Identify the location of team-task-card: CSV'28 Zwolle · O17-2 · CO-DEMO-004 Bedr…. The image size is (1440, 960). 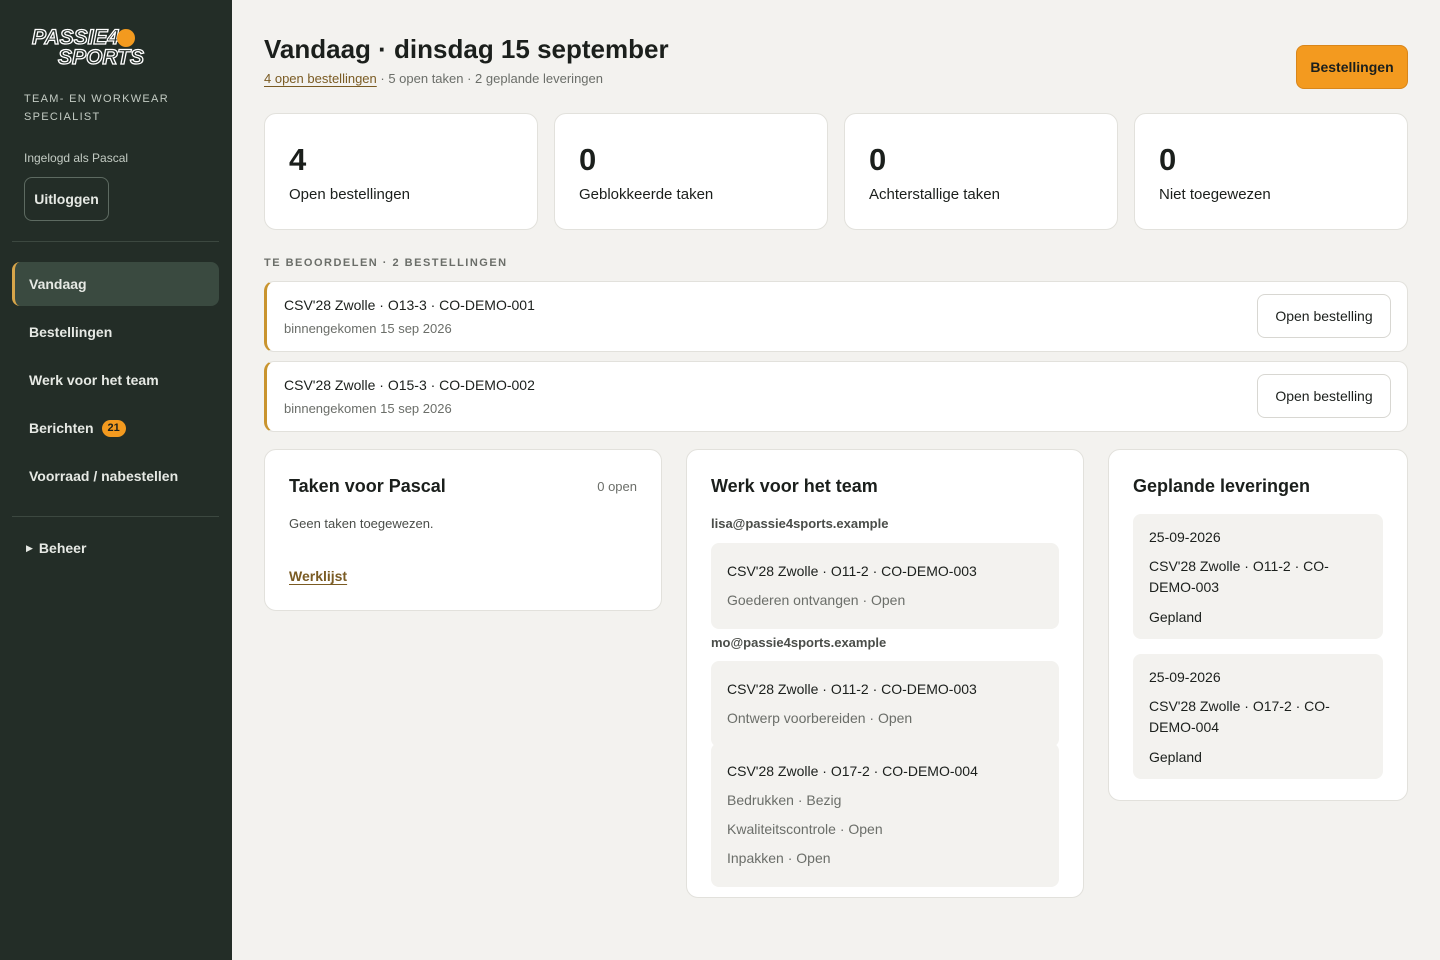
(885, 815).